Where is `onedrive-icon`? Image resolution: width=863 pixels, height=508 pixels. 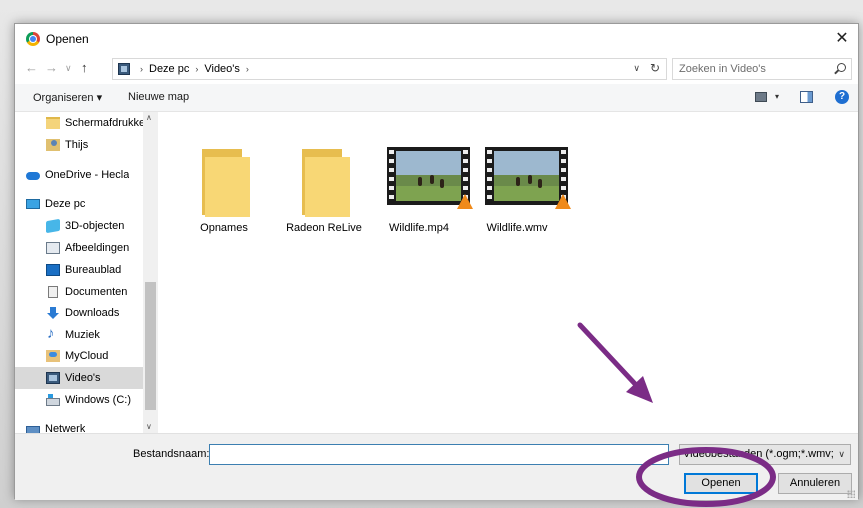
onedrive-icon is located at coordinates (33, 176).